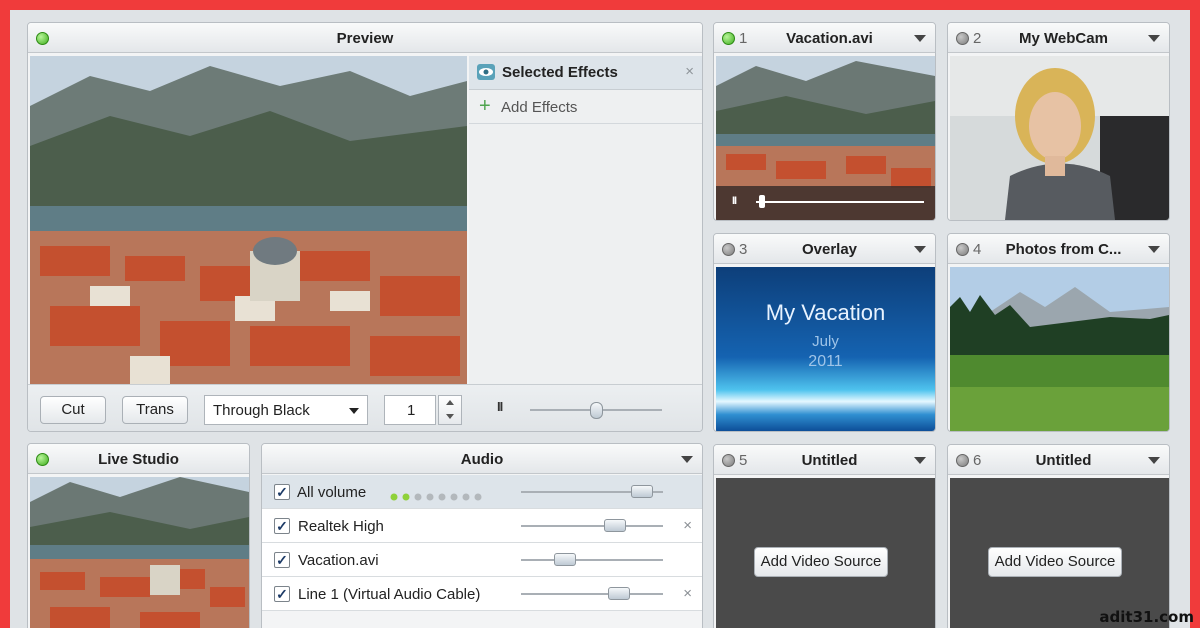 The image size is (1200, 628). Describe the element at coordinates (138, 459) in the screenshot. I see `live-studio-header: Live Studio` at that location.